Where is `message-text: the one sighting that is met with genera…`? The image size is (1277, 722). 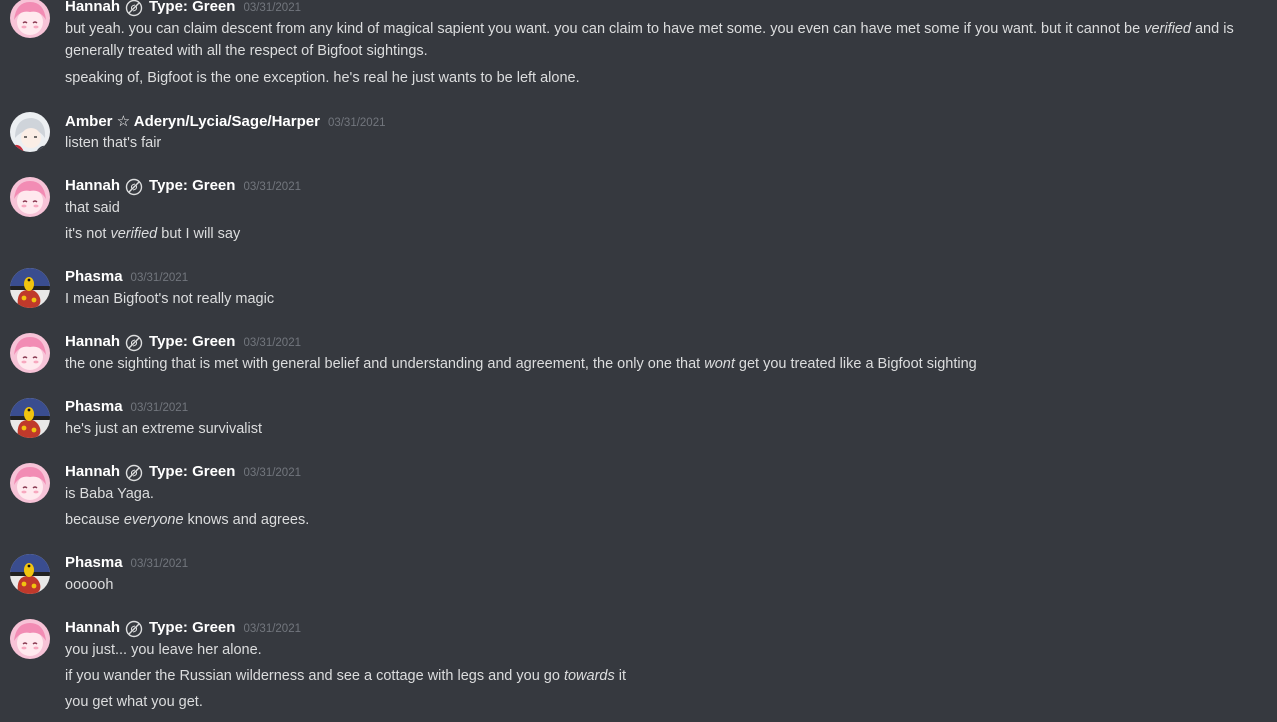 message-text: the one sighting that is met with genera… is located at coordinates (521, 364).